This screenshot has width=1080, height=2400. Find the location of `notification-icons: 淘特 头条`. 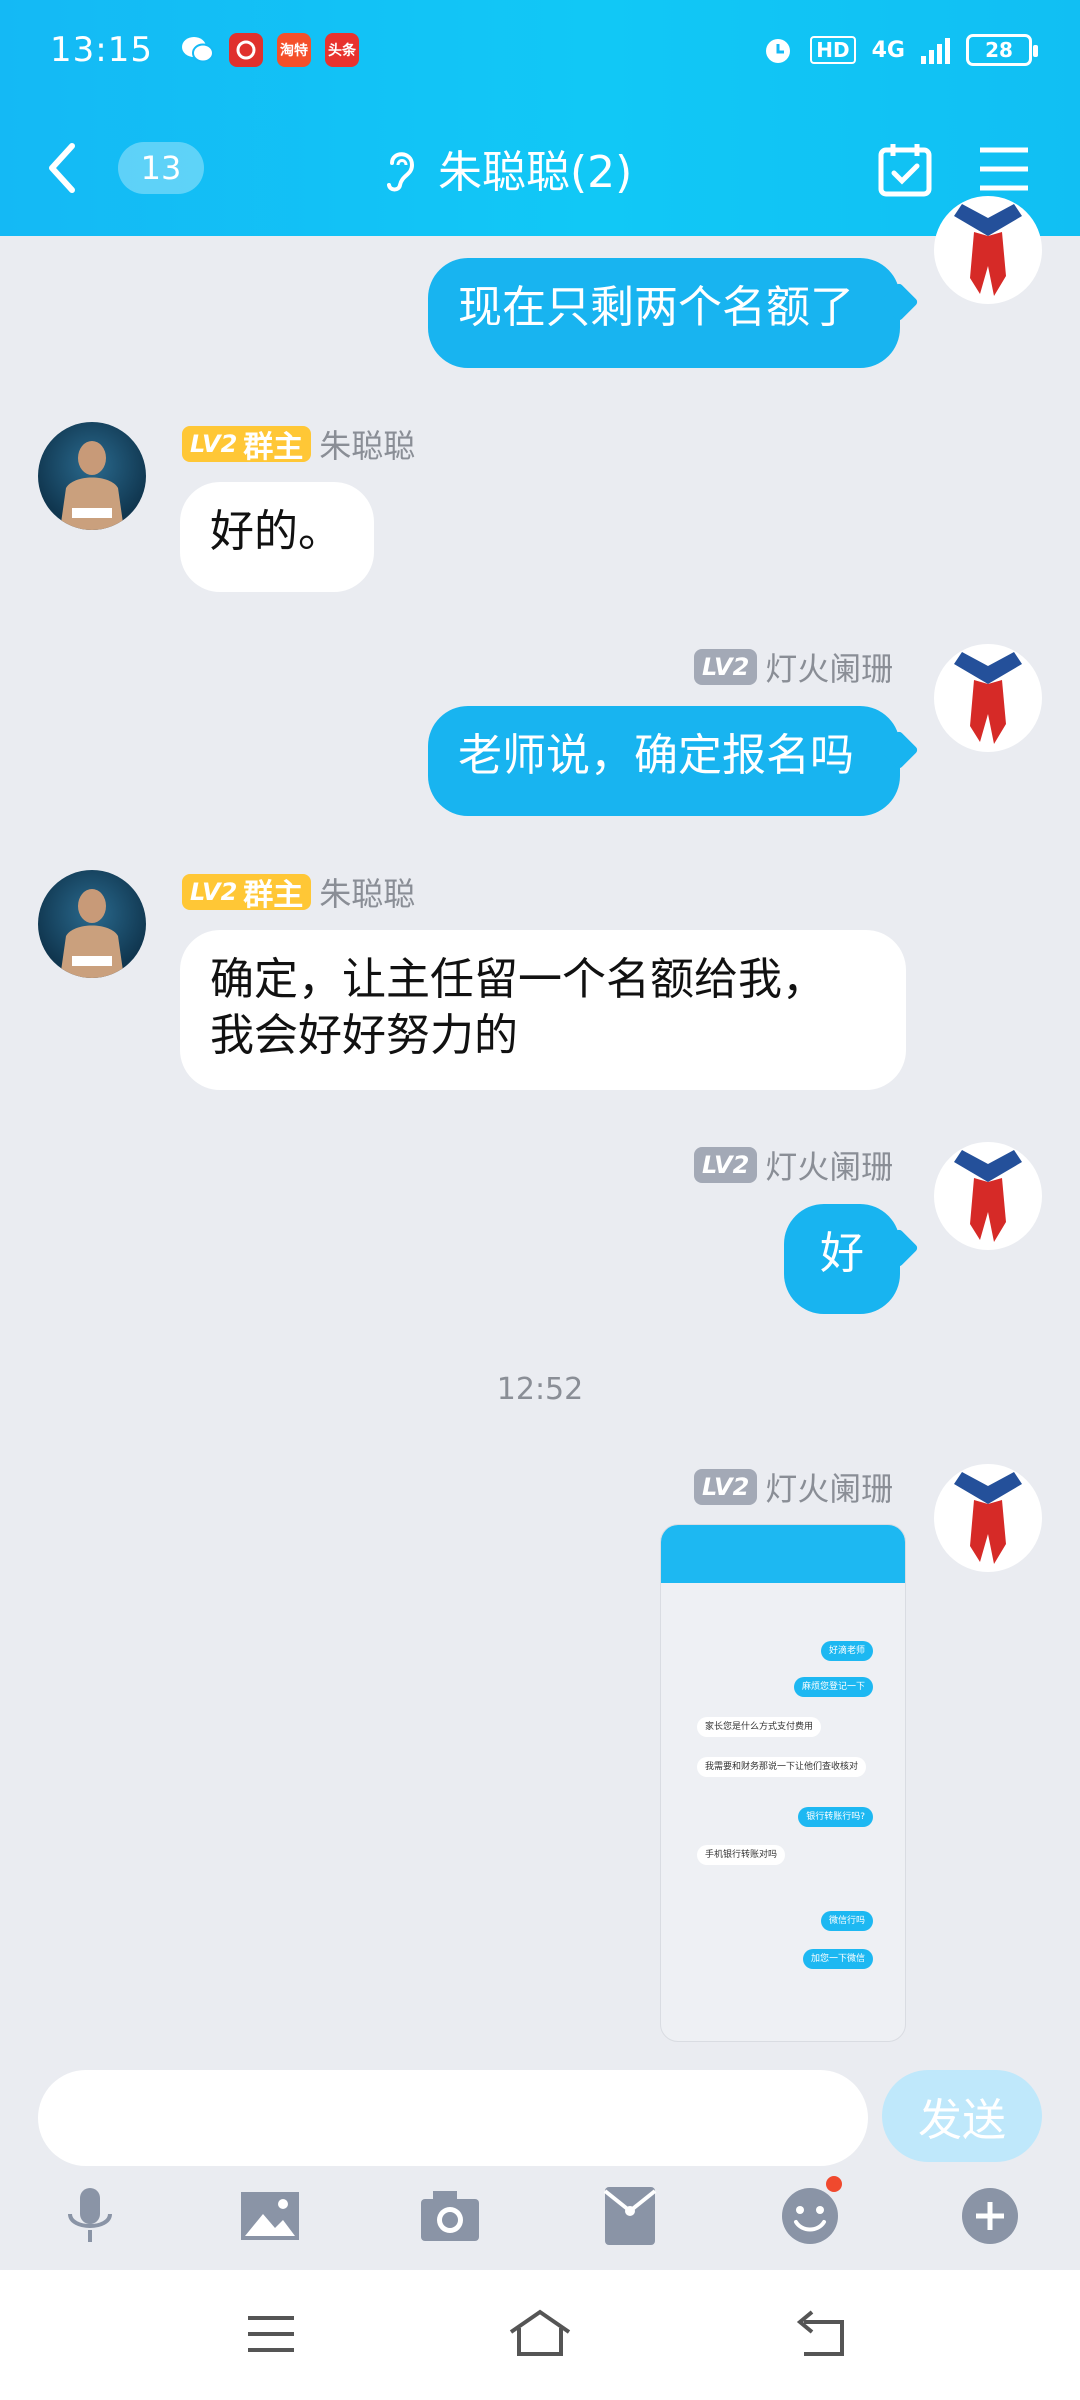

notification-icons: 淘特 头条 is located at coordinates (270, 50).